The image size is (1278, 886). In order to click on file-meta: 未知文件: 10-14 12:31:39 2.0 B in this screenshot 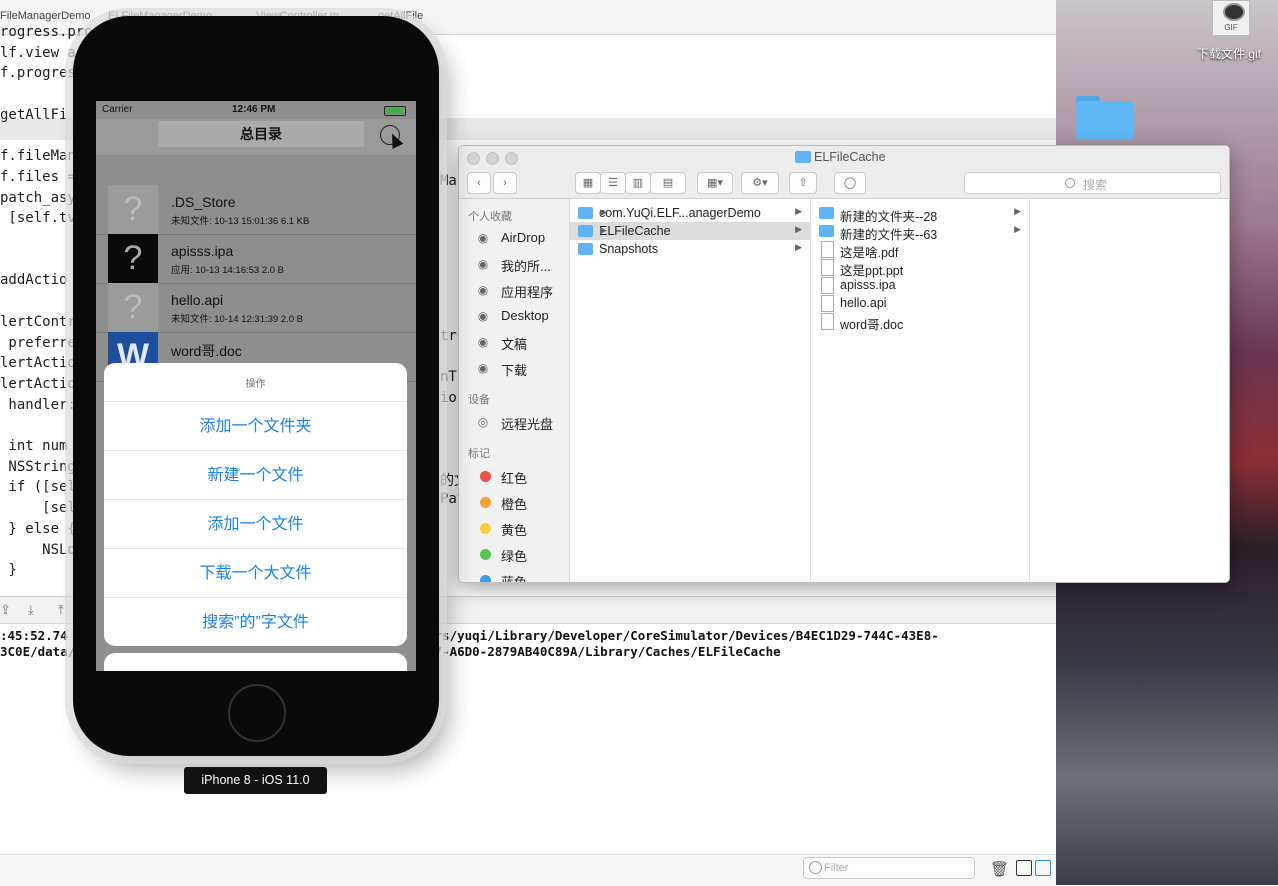, I will do `click(237, 319)`.